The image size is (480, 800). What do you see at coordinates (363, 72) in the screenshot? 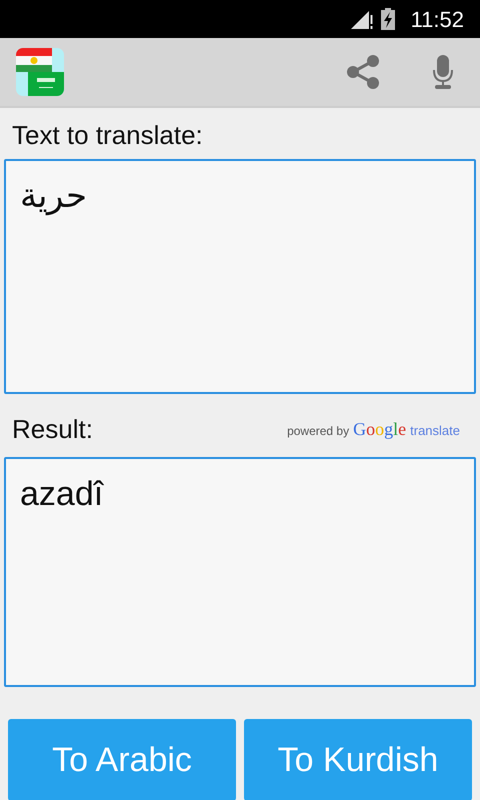
I see `share-icon` at bounding box center [363, 72].